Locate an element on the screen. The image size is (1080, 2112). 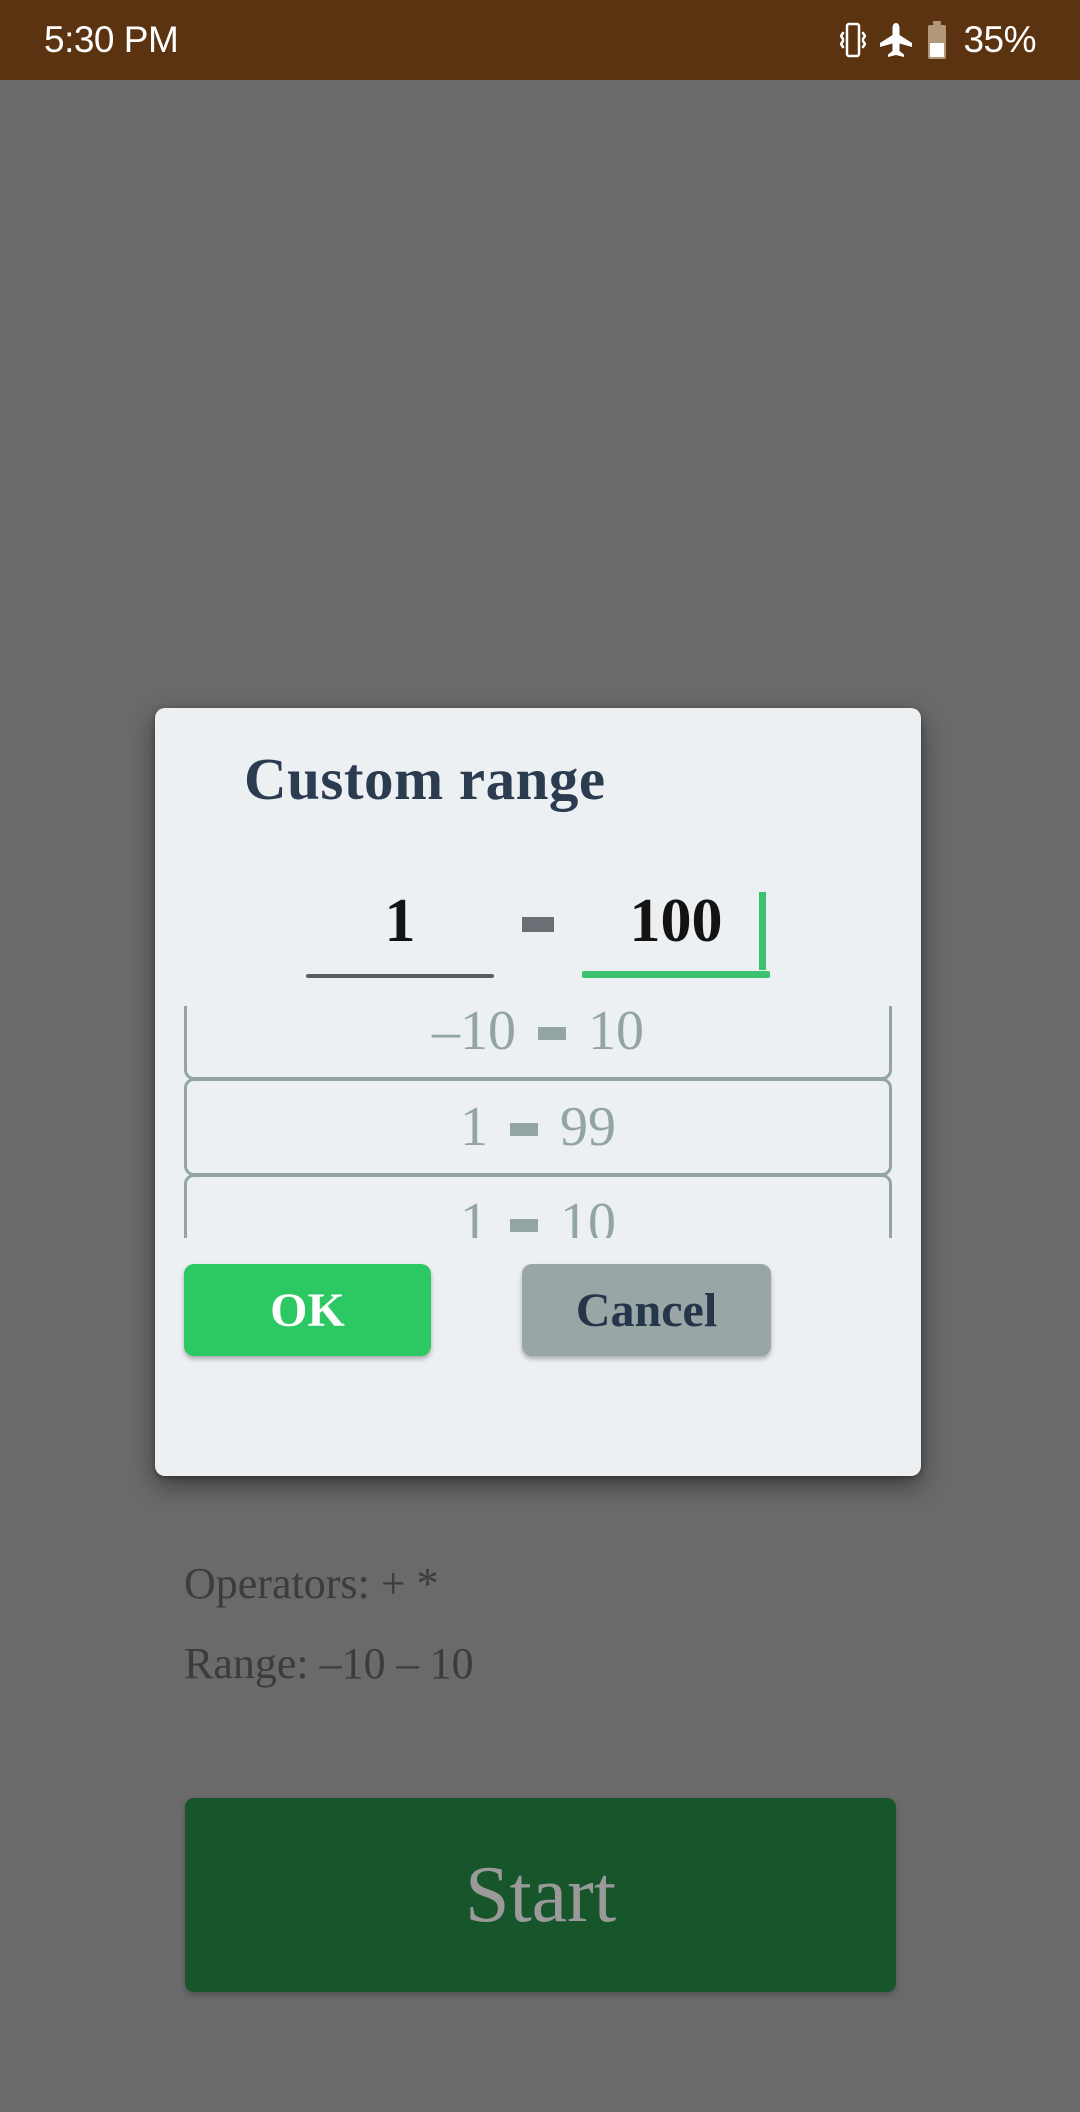
start-button: Start is located at coordinates (540, 1895).